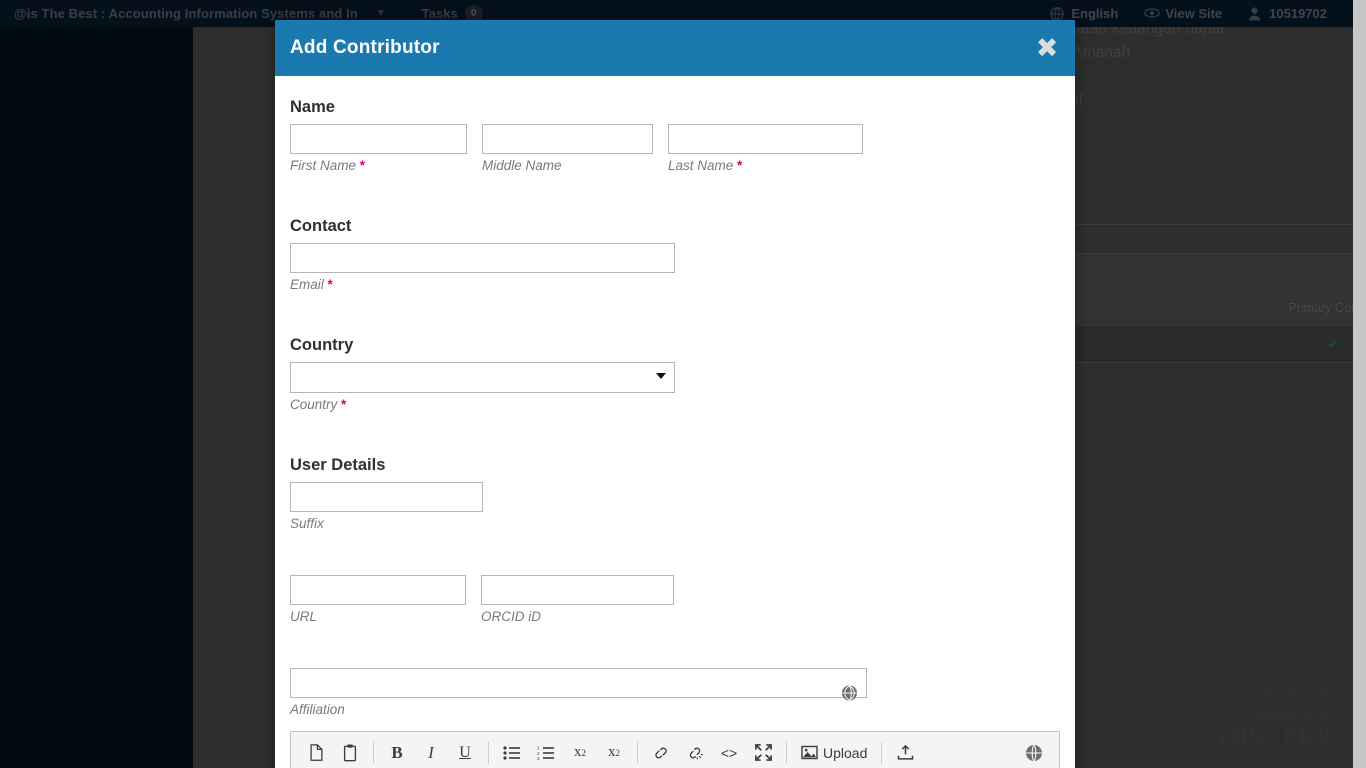  I want to click on language-switcher: English, so click(1084, 13).